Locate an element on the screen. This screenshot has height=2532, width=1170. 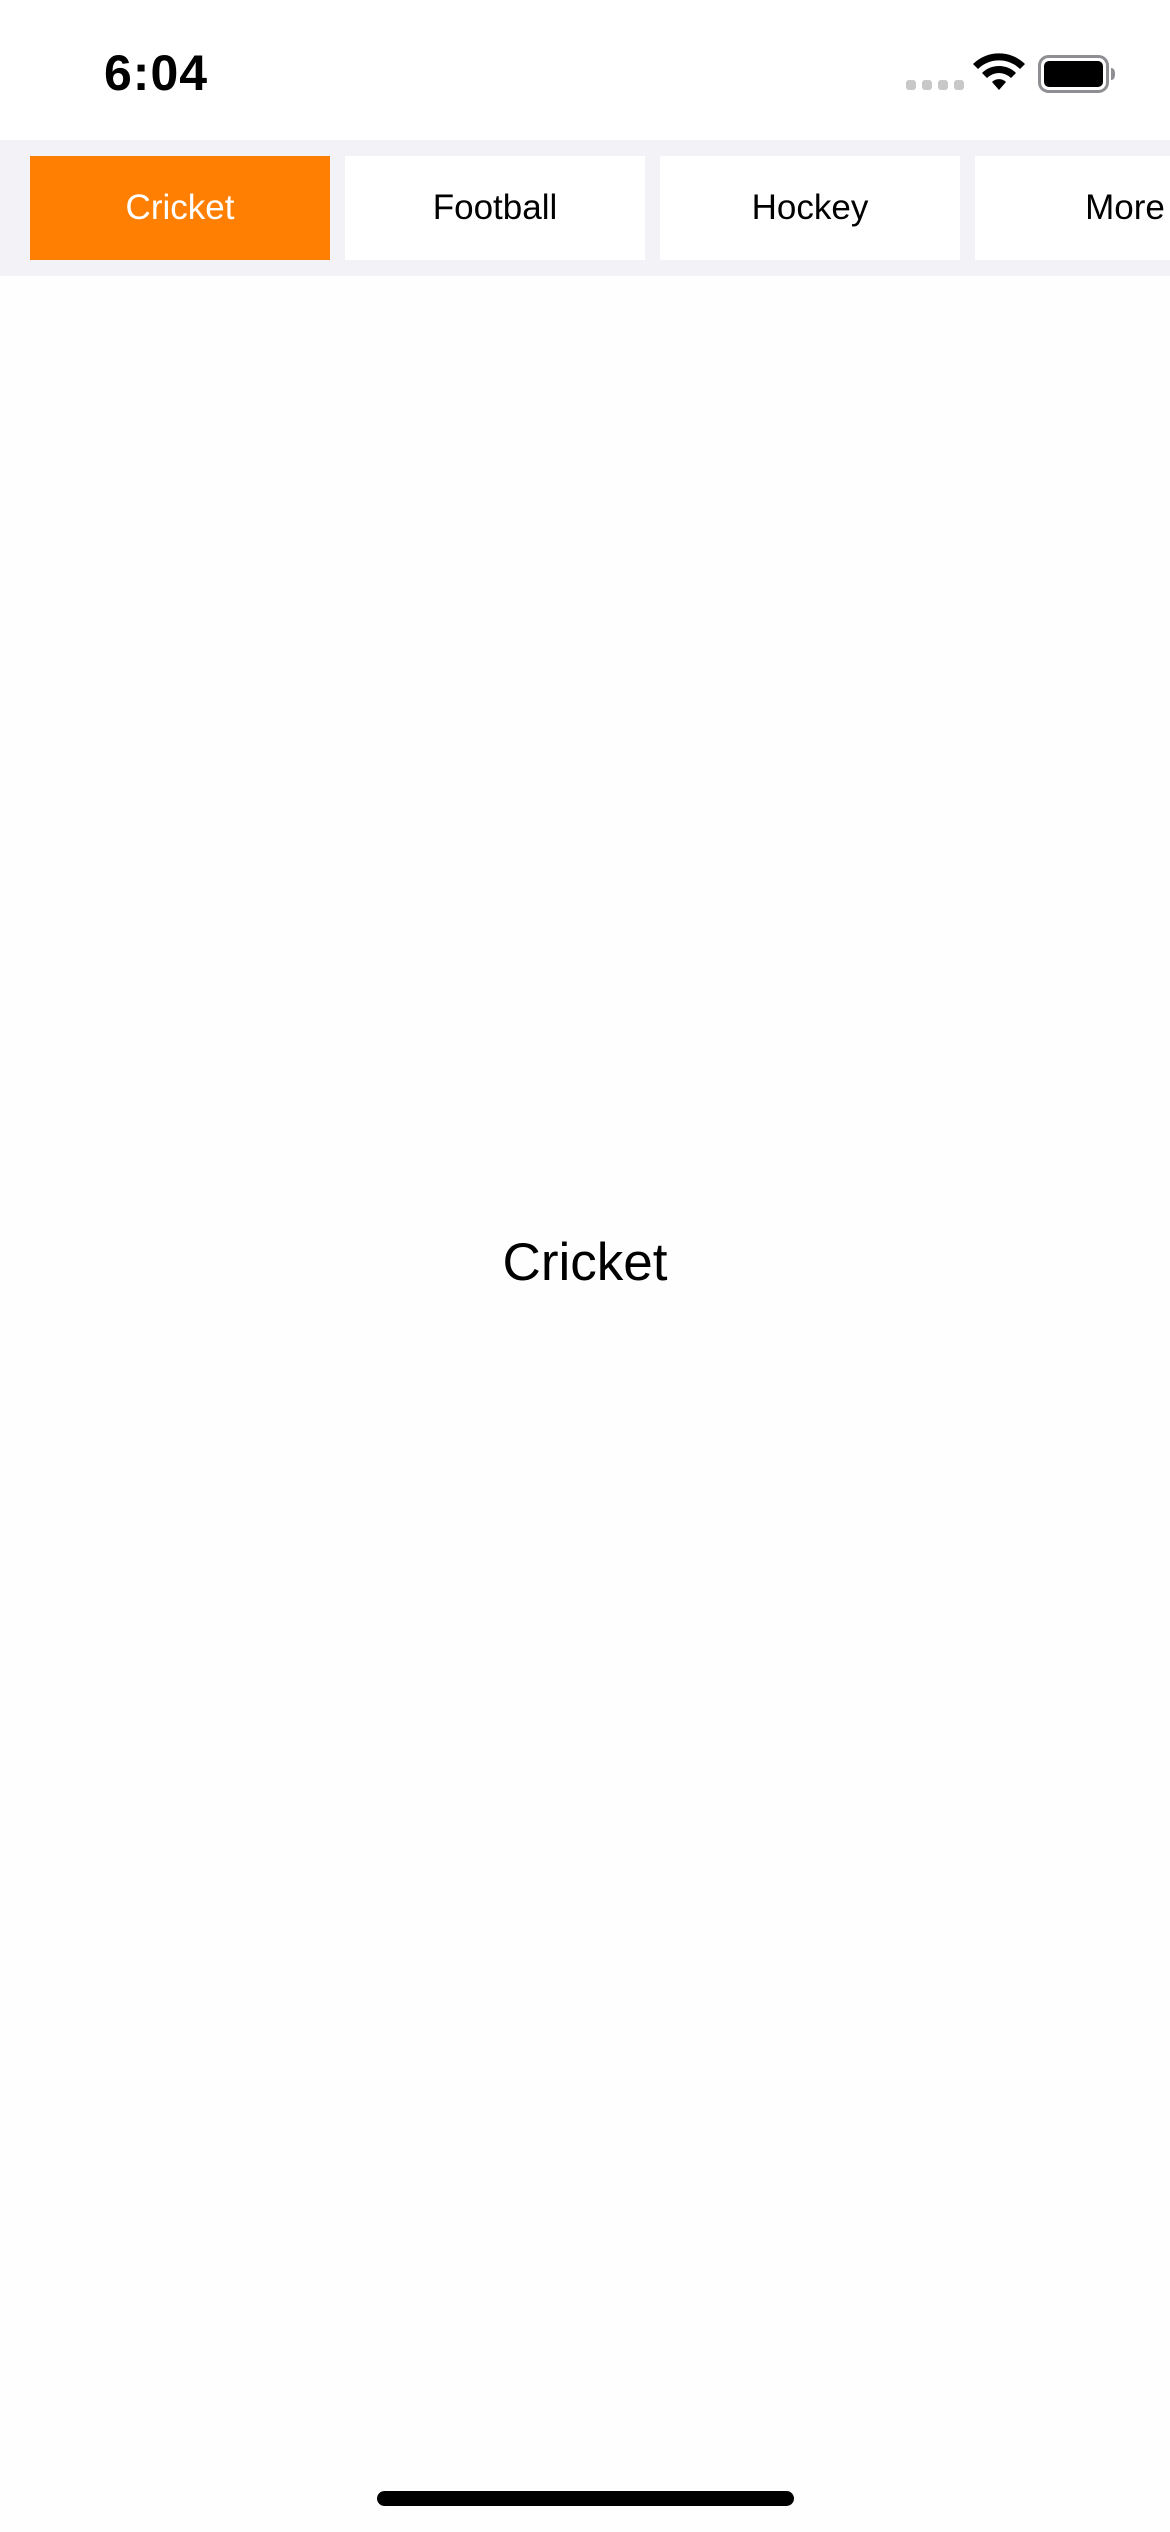
tab-hockey: Hockey is located at coordinates (810, 208).